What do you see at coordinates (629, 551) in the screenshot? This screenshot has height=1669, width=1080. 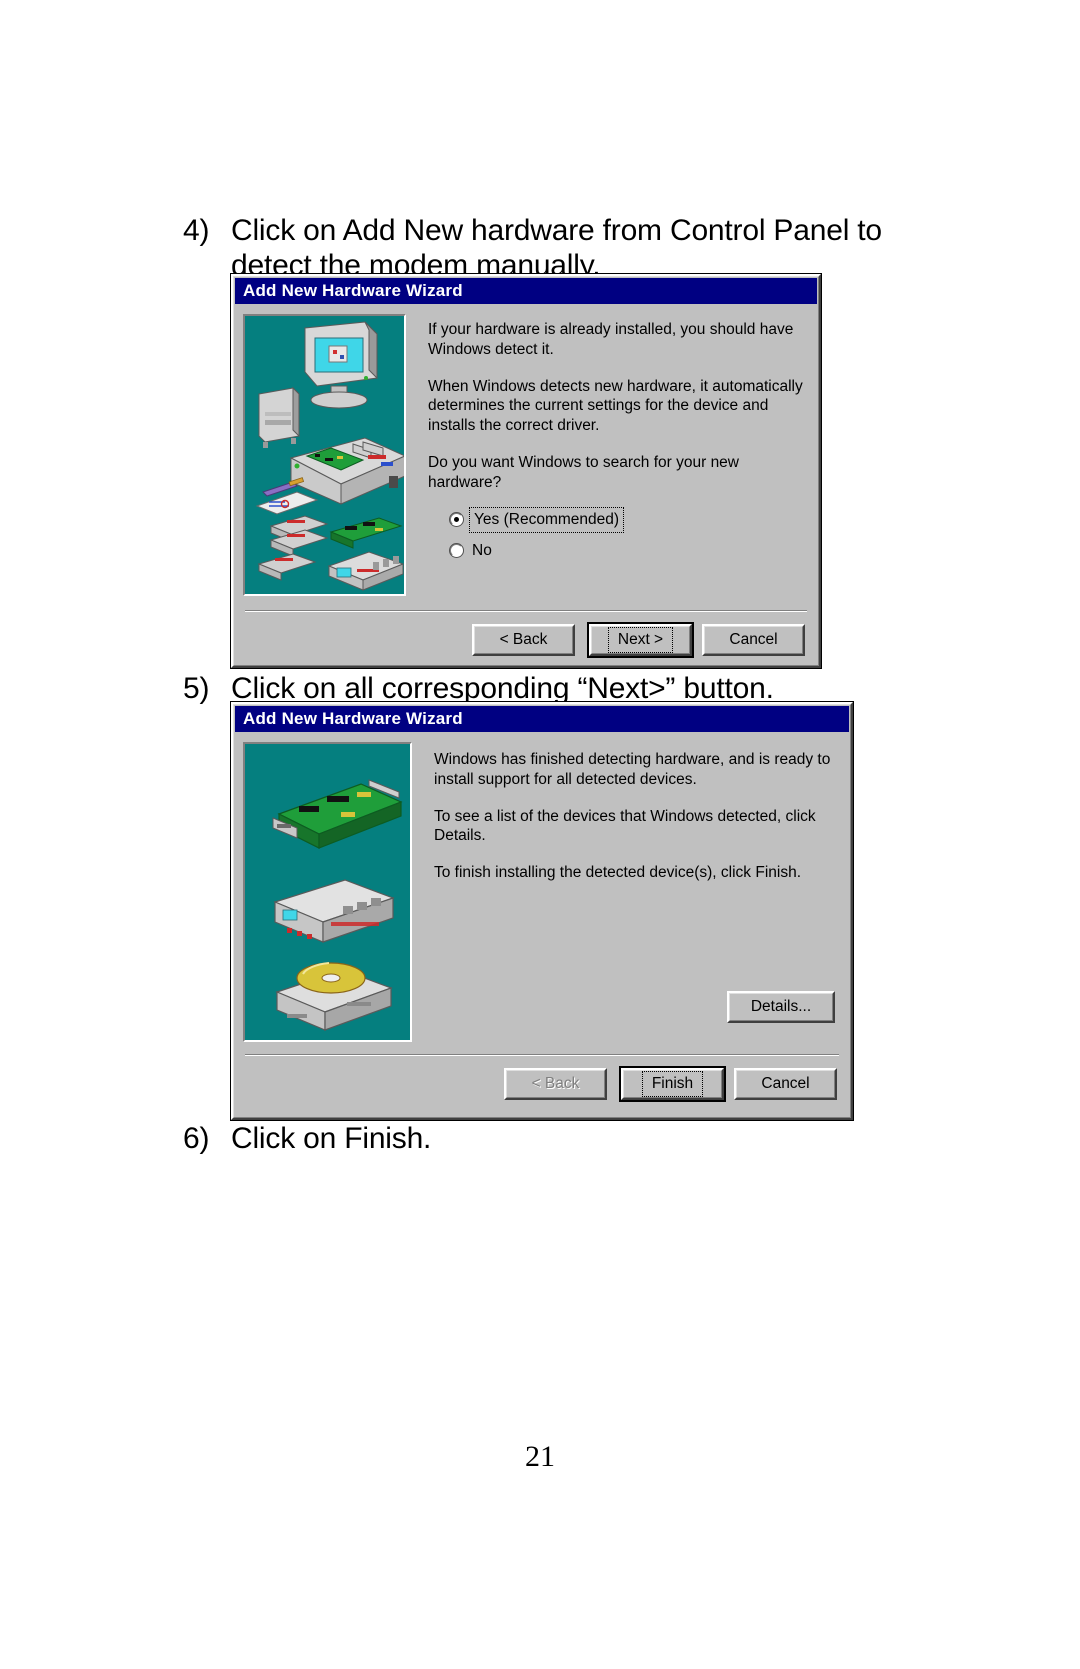 I see `radio-option-no: No` at bounding box center [629, 551].